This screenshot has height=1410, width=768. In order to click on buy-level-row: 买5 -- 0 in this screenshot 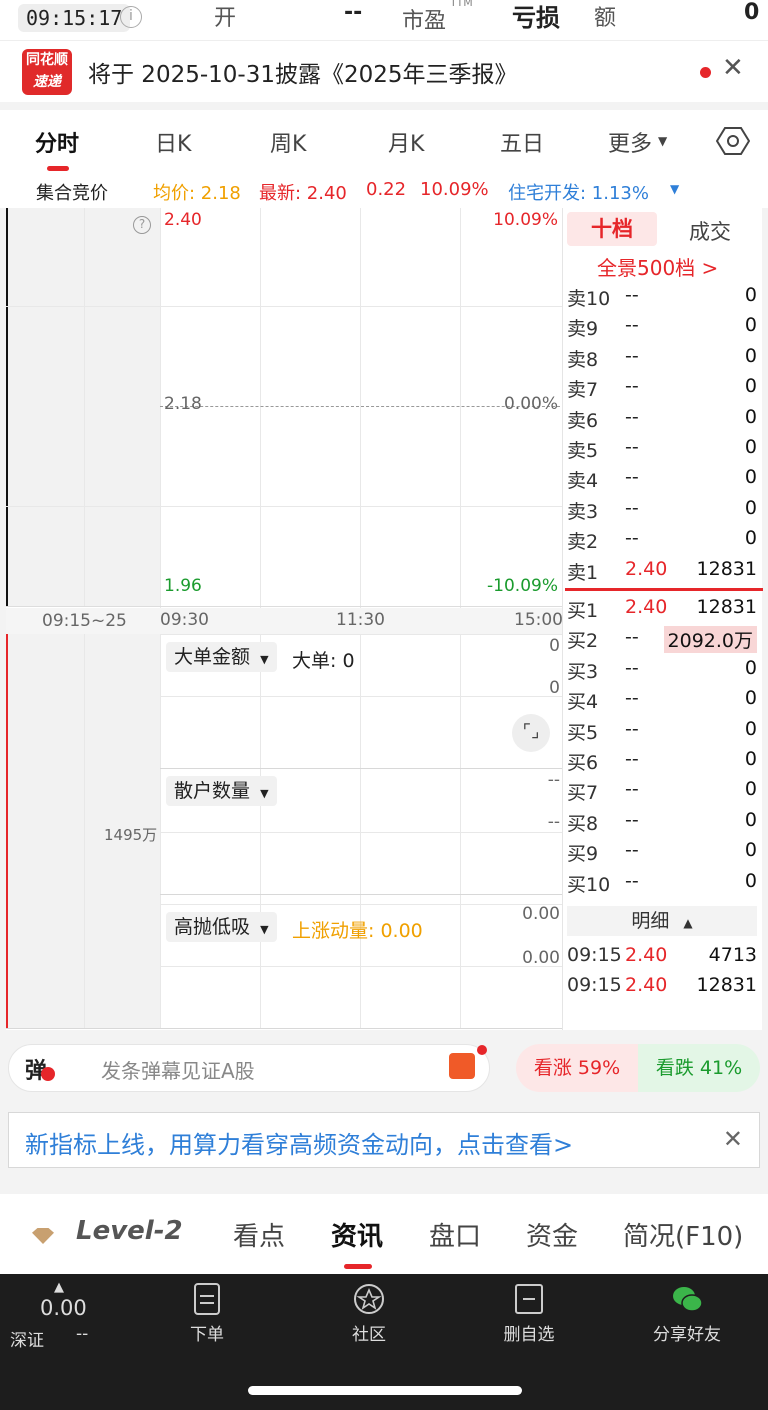, I will do `click(664, 731)`.